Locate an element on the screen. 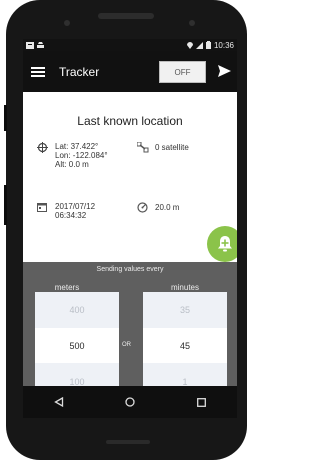  accuracy-value: 20.0 m is located at coordinates (167, 207).